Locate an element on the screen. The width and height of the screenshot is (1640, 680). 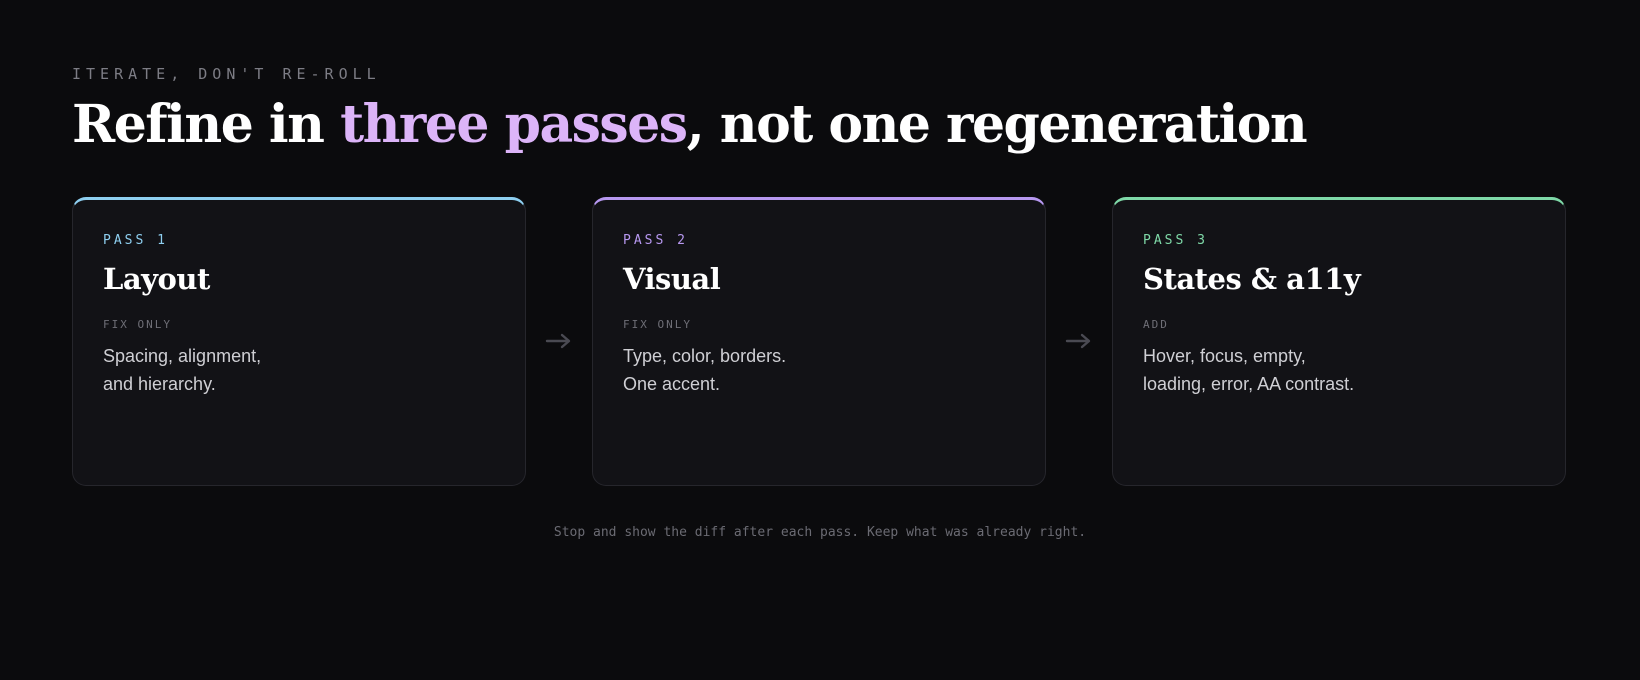
pass-description-line: and hierarchy. is located at coordinates (159, 384).